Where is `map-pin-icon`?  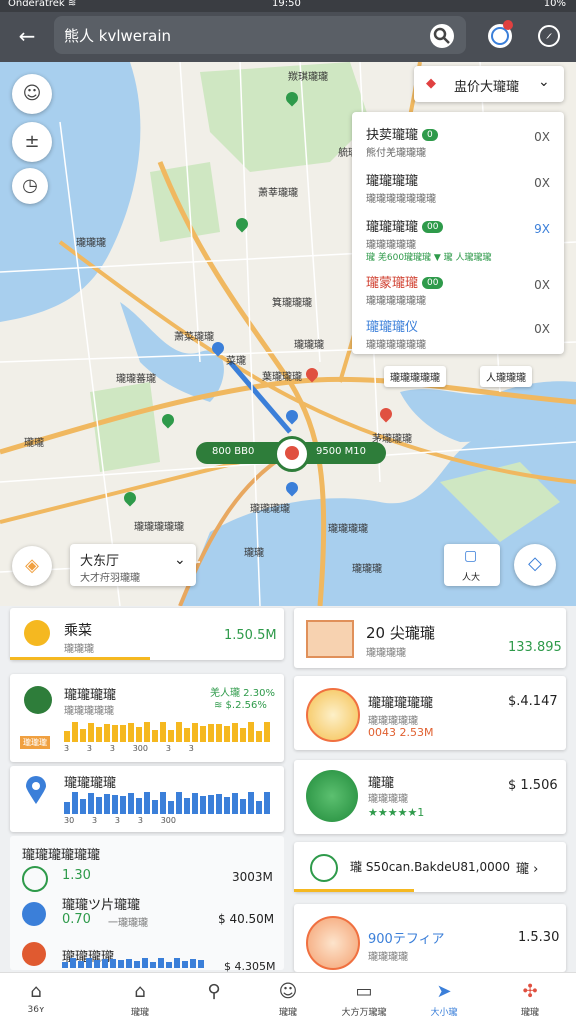 map-pin-icon is located at coordinates (36, 791).